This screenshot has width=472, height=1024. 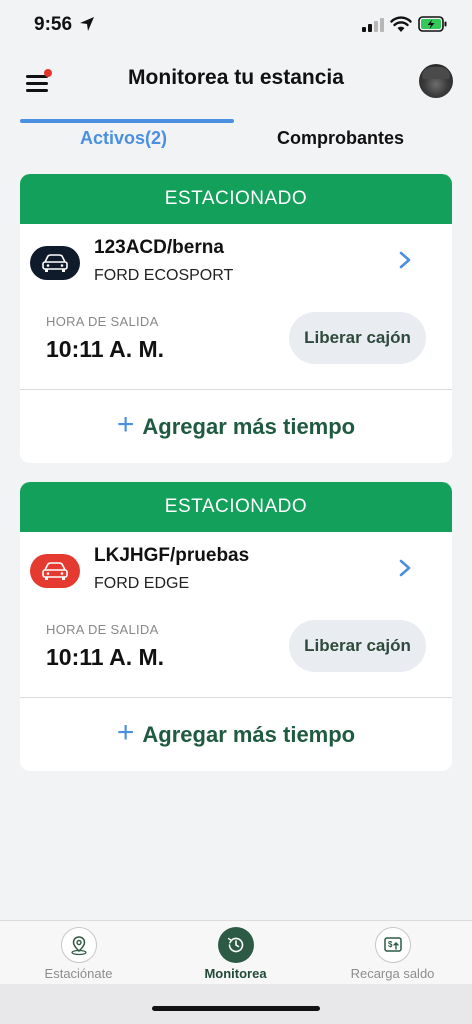 I want to click on page-title: Monitorea tu estancia, so click(x=236, y=77).